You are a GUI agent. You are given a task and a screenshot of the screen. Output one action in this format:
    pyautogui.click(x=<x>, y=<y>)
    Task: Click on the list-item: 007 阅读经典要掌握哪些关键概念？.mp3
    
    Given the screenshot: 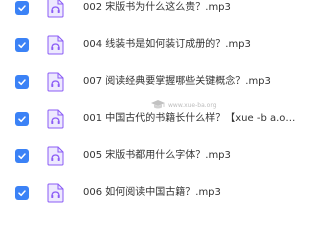 What is the action you would take?
    pyautogui.click(x=150, y=81)
    